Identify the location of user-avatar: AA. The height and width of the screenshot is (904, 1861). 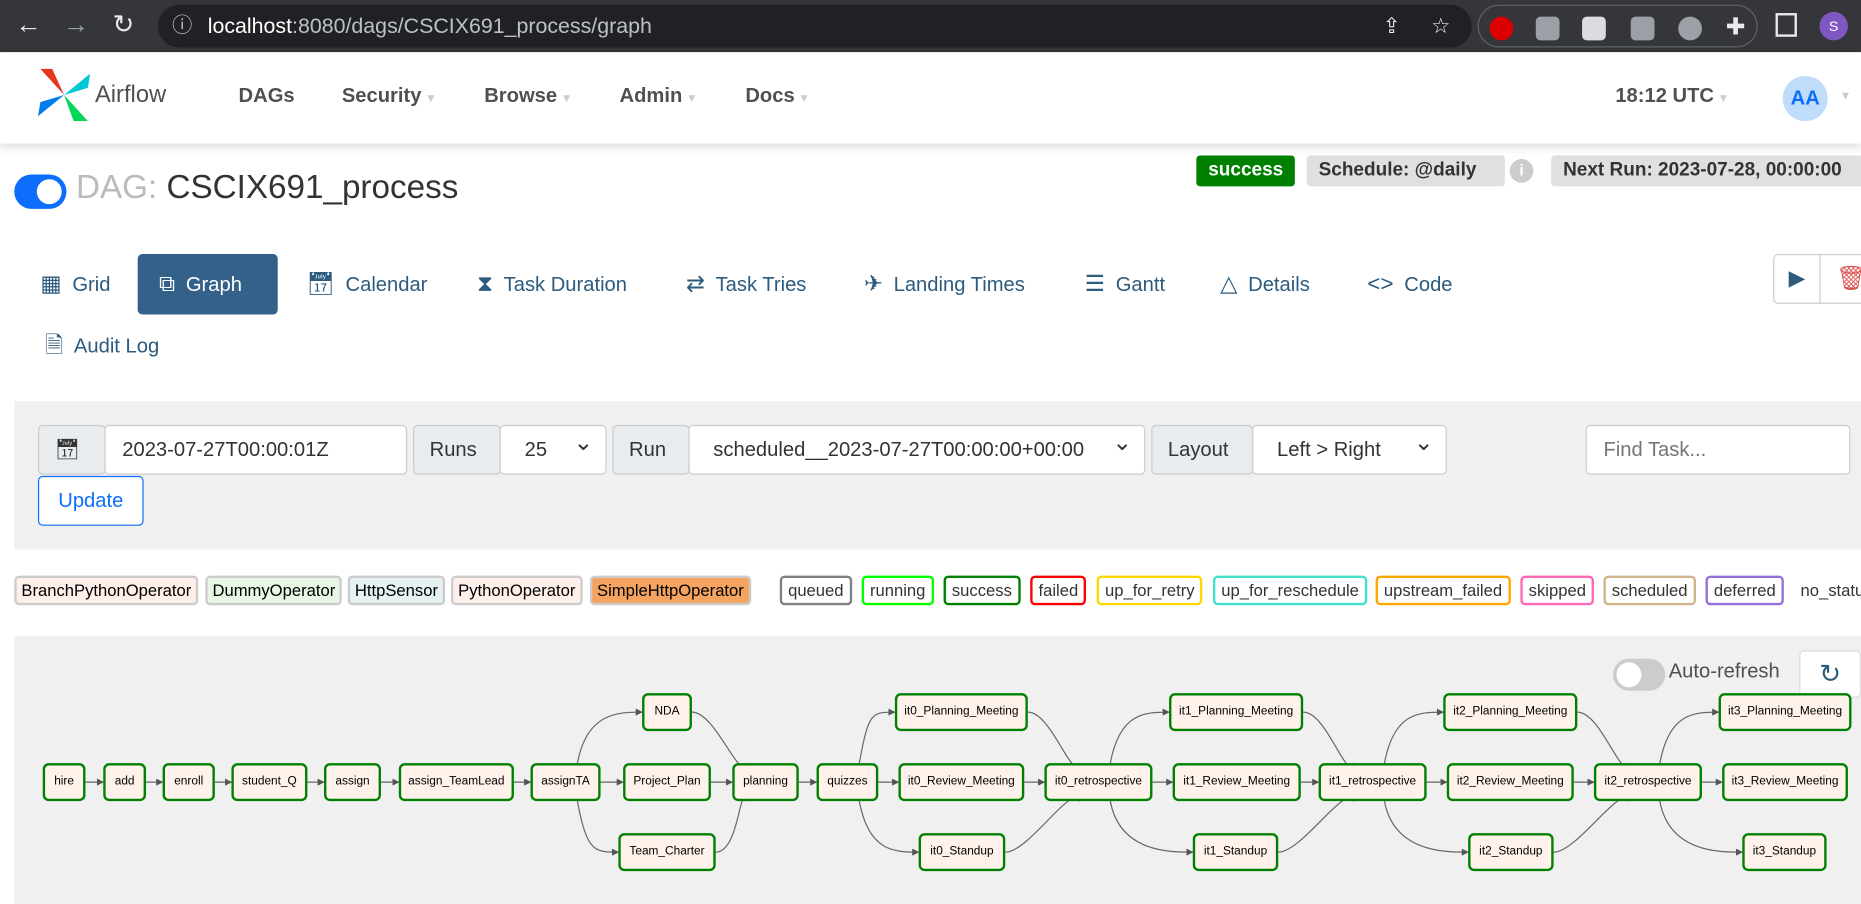
(1805, 98).